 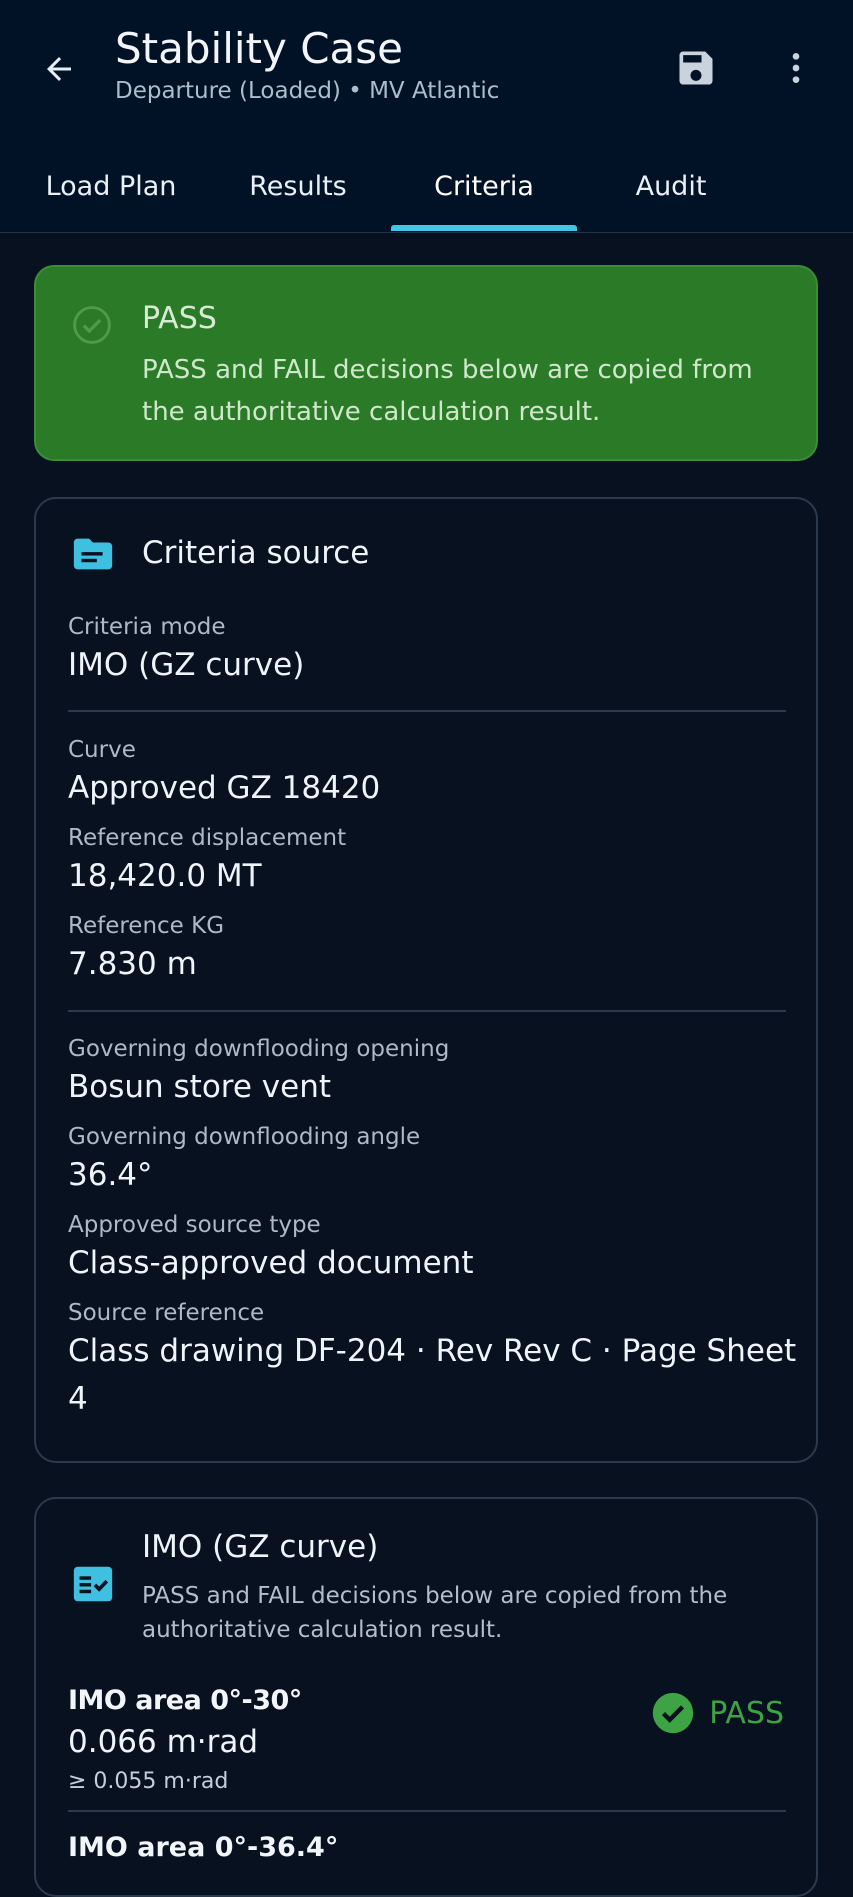 I want to click on back-button, so click(x=59, y=69).